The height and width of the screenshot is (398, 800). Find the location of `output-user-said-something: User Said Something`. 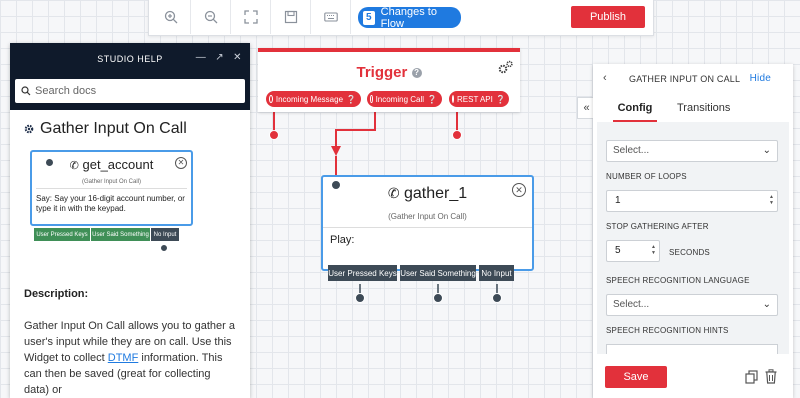

output-user-said-something: User Said Something is located at coordinates (438, 273).